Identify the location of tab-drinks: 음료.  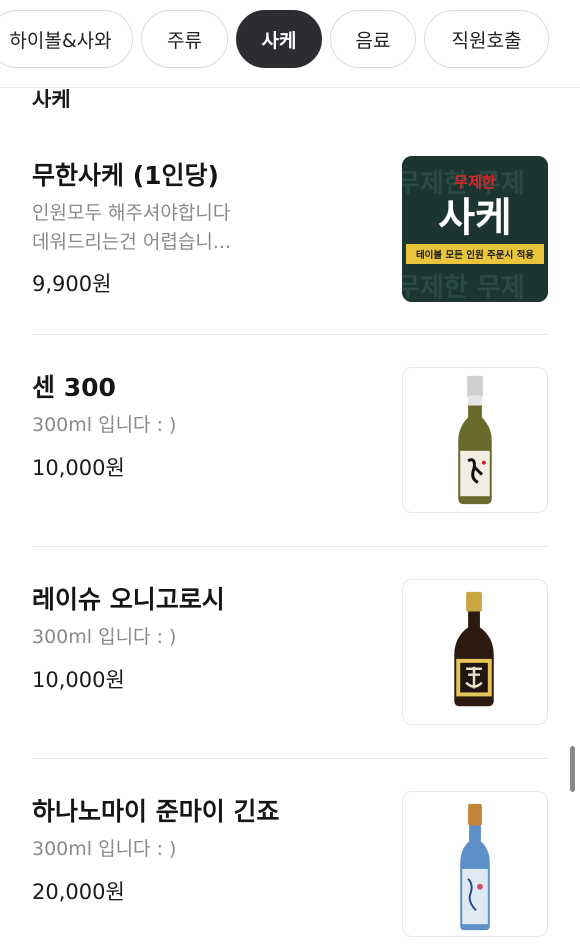
(373, 39).